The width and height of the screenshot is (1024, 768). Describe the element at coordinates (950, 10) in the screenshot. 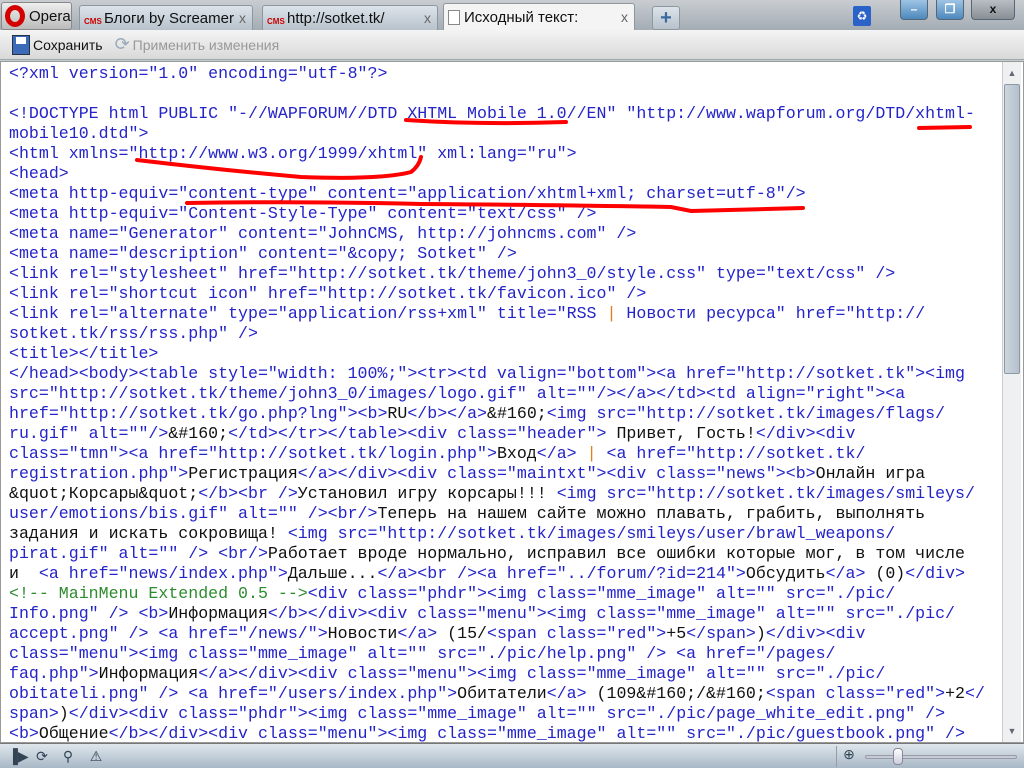

I see `restore-button: ❐` at that location.